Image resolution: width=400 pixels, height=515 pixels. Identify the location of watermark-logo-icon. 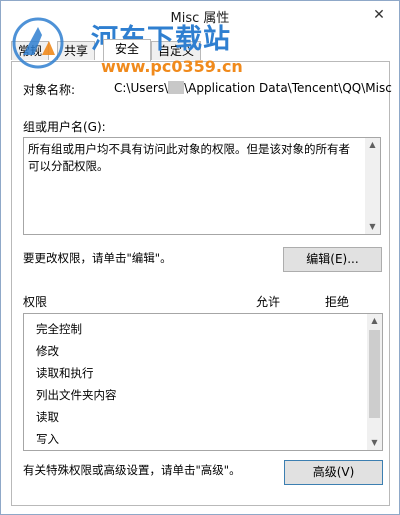
(38, 43).